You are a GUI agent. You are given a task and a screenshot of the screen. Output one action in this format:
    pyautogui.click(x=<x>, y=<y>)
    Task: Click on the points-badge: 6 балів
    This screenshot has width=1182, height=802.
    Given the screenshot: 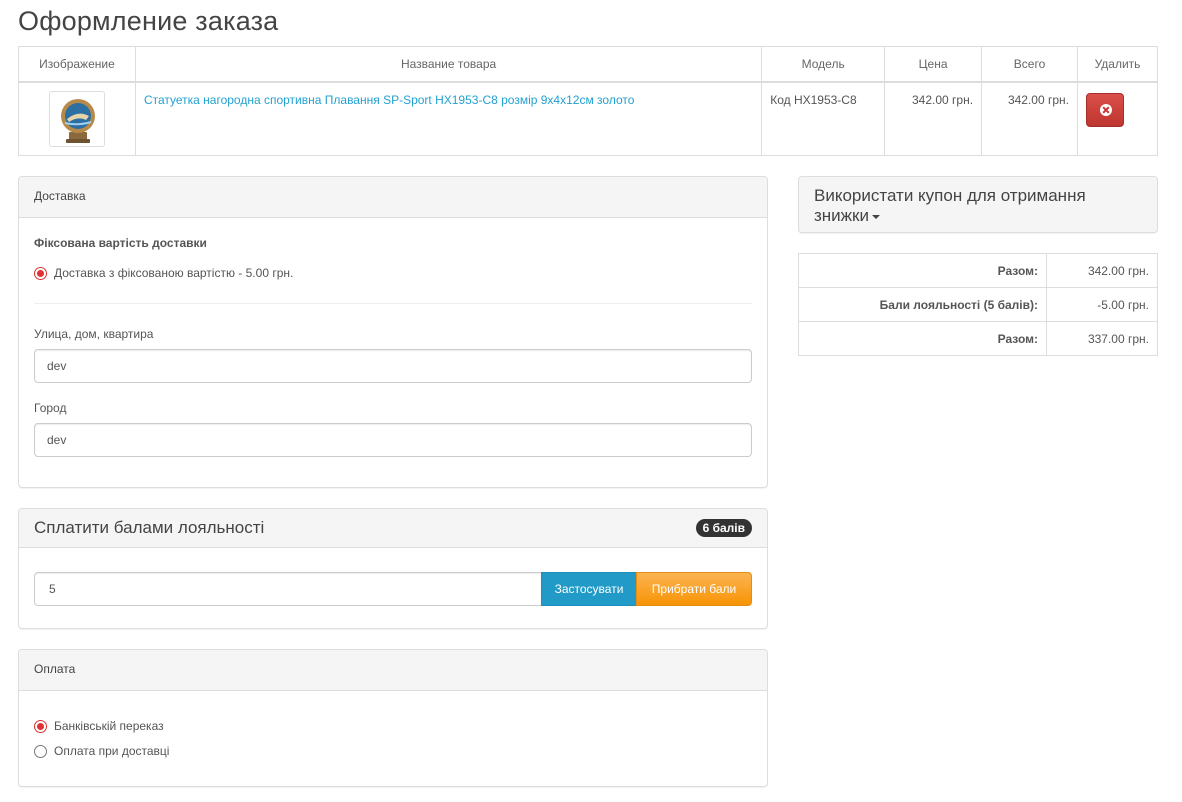 What is the action you would take?
    pyautogui.click(x=723, y=528)
    